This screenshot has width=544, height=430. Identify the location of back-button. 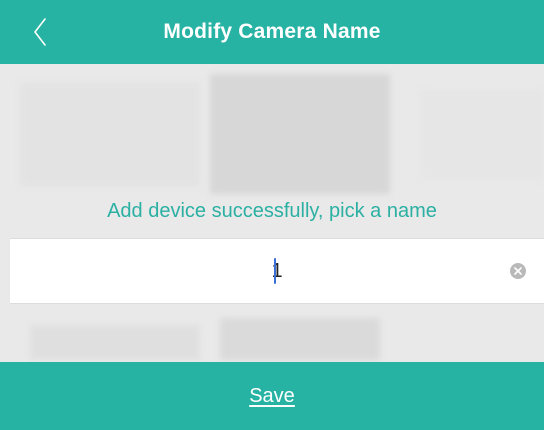
(40, 32).